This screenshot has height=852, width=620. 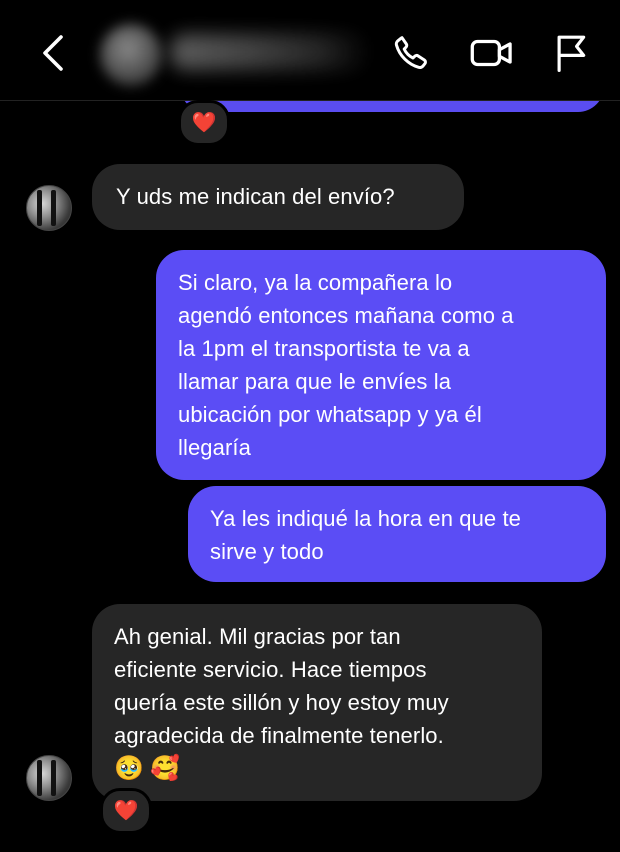 I want to click on video-call-button, so click(x=492, y=53).